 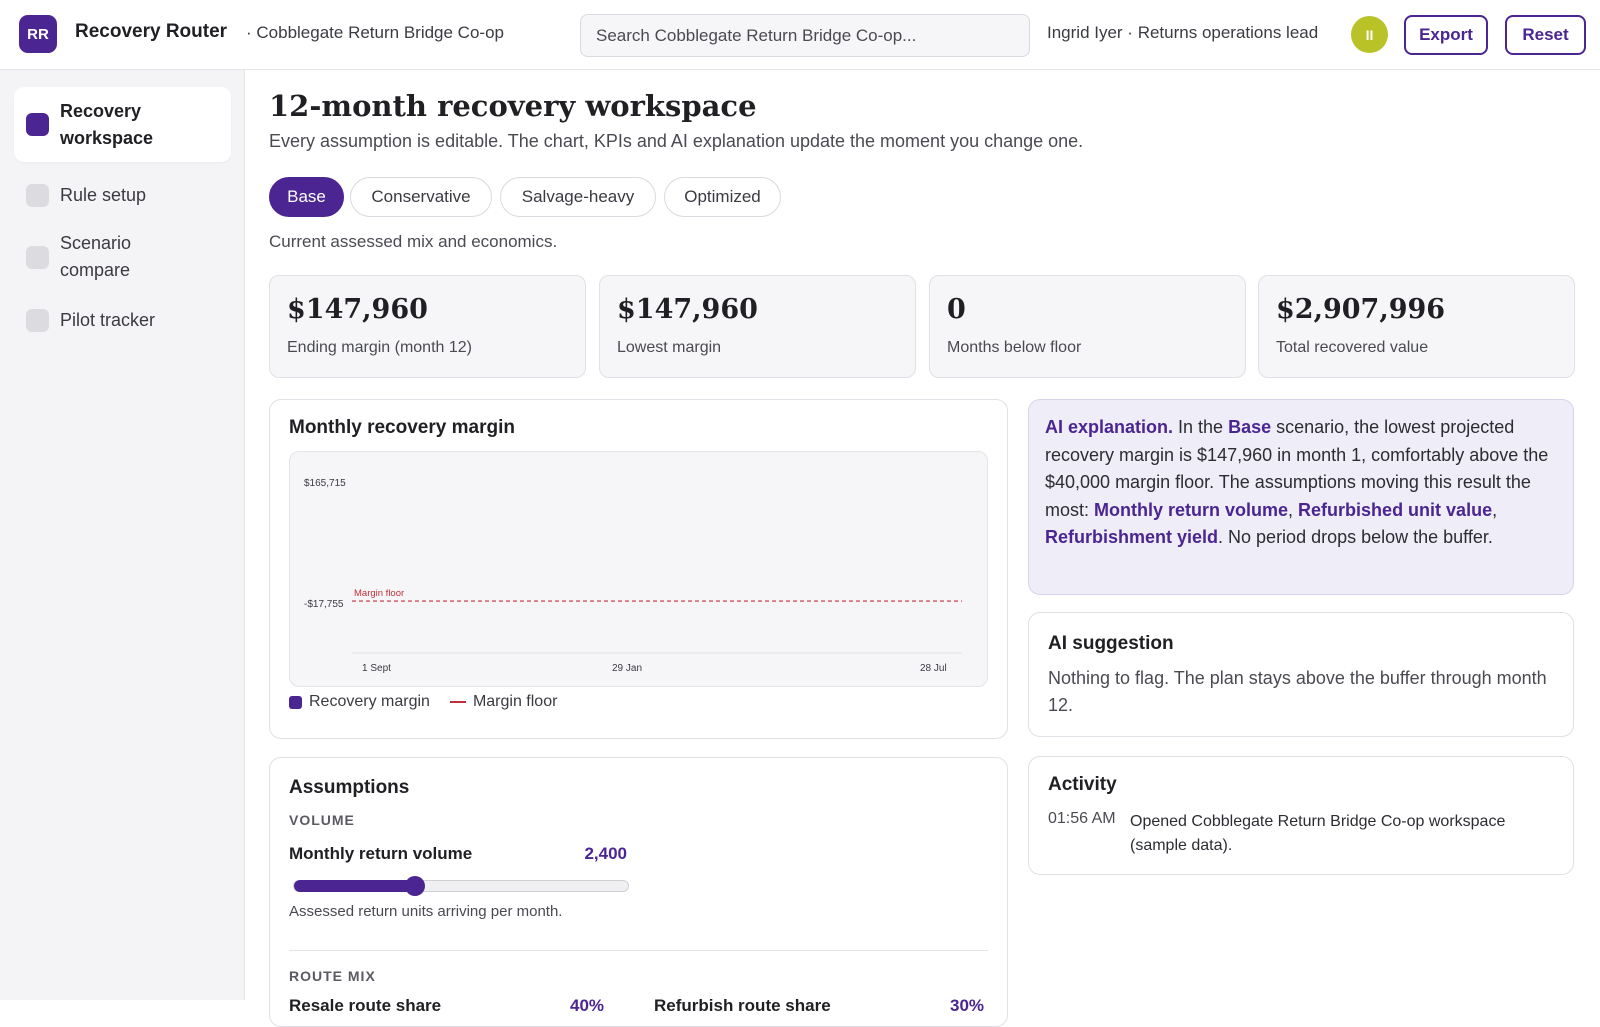 What do you see at coordinates (669, 347) in the screenshot?
I see `kpi-label: Lowest margin` at bounding box center [669, 347].